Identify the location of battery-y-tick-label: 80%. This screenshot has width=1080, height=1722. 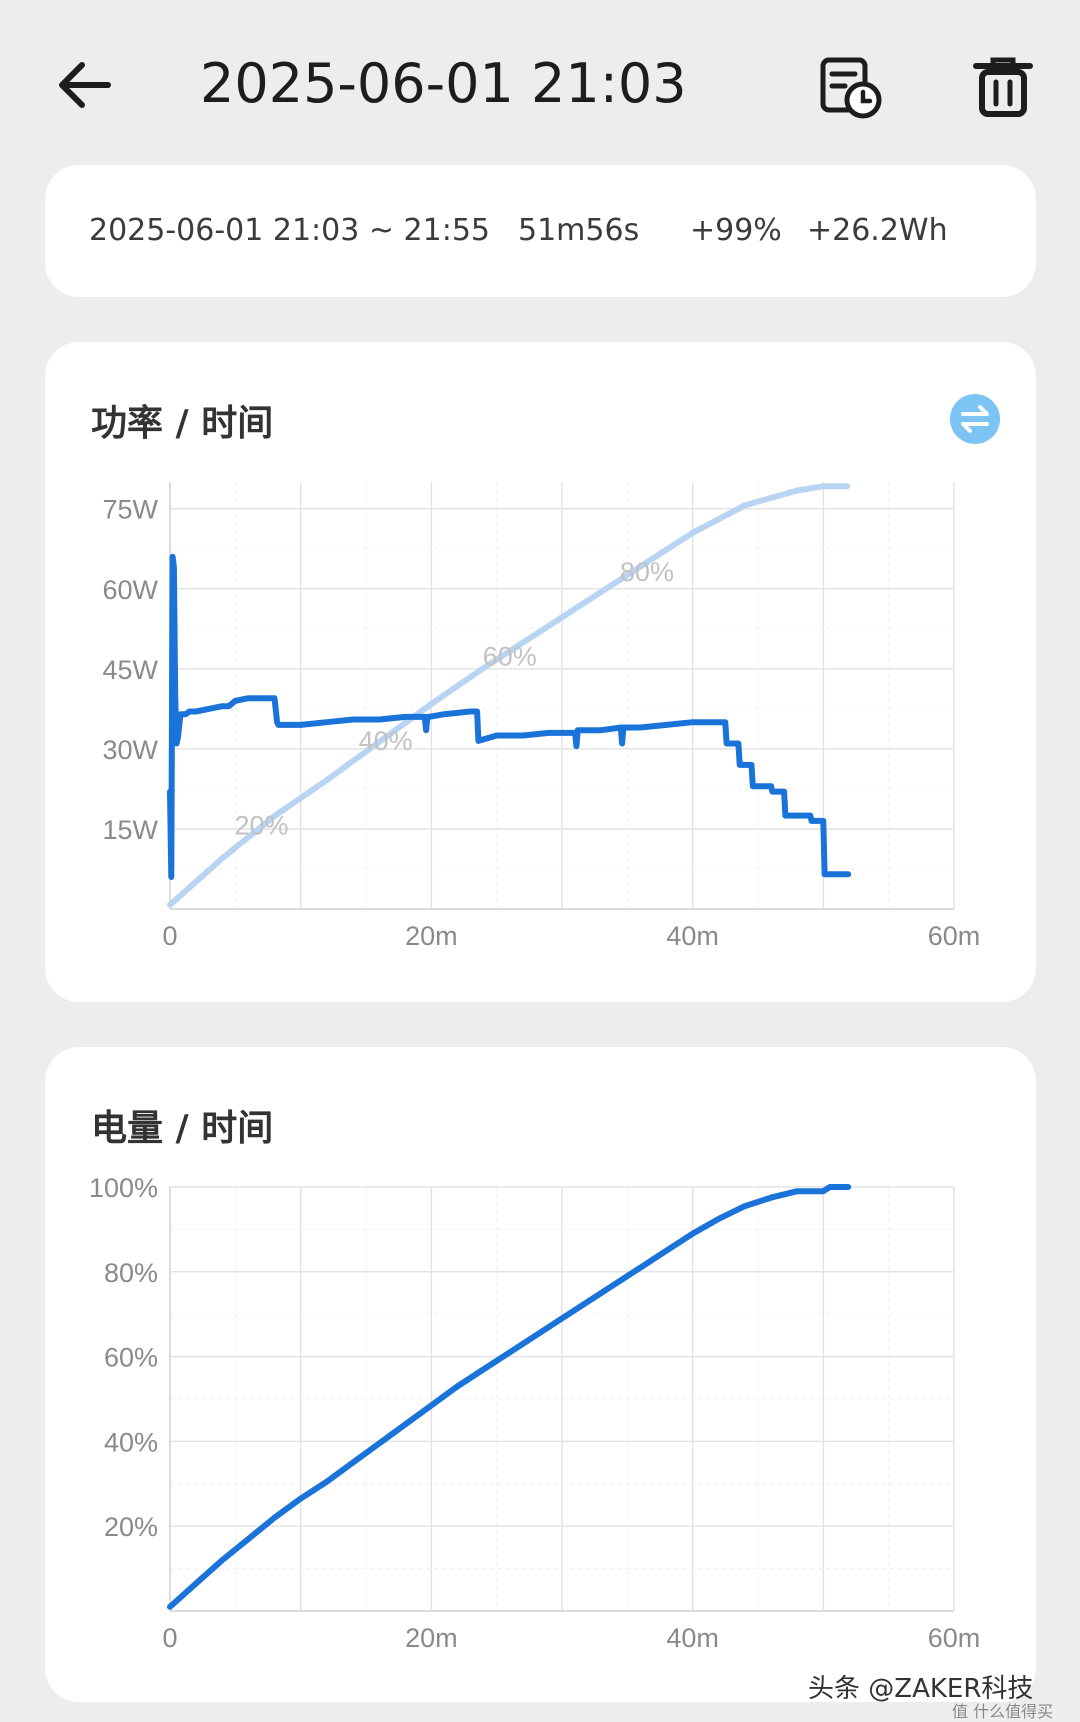
(131, 1273).